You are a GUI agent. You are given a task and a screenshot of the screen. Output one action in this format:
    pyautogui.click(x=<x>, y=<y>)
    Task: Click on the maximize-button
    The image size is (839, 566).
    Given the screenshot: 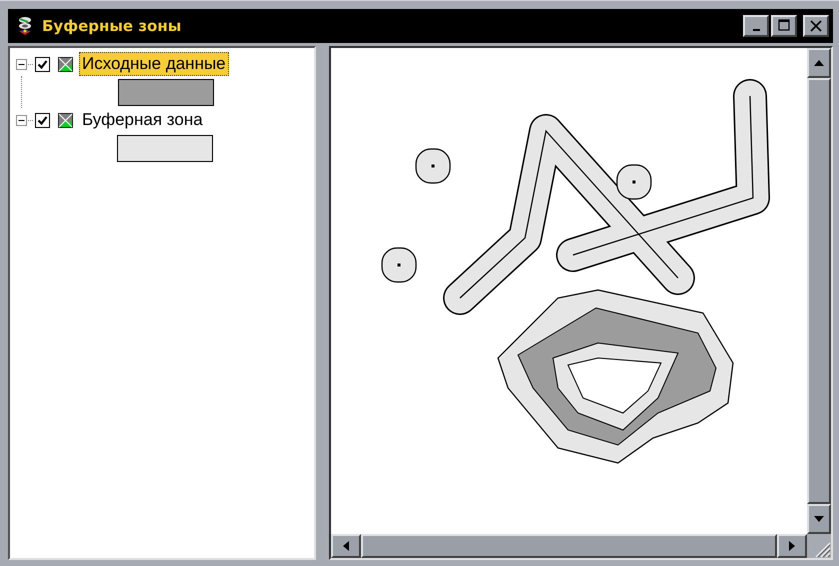 What is the action you would take?
    pyautogui.click(x=784, y=26)
    